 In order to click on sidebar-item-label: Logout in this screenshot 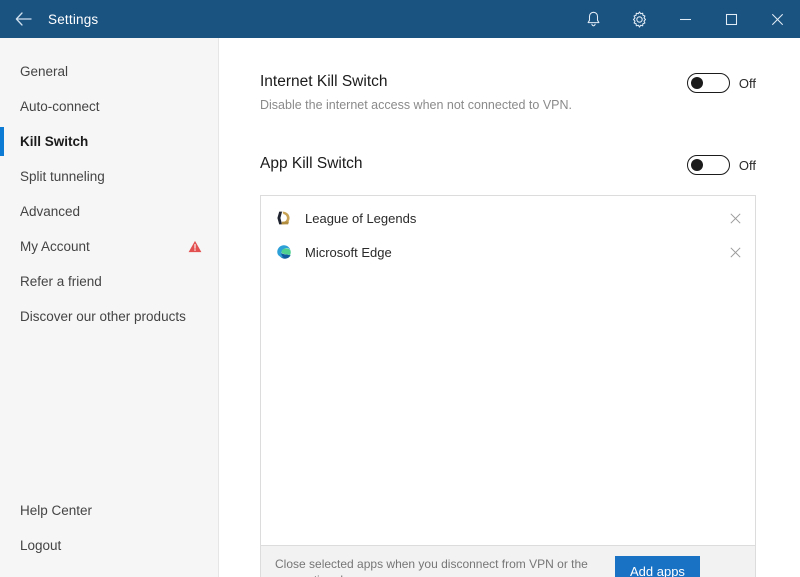, I will do `click(41, 545)`.